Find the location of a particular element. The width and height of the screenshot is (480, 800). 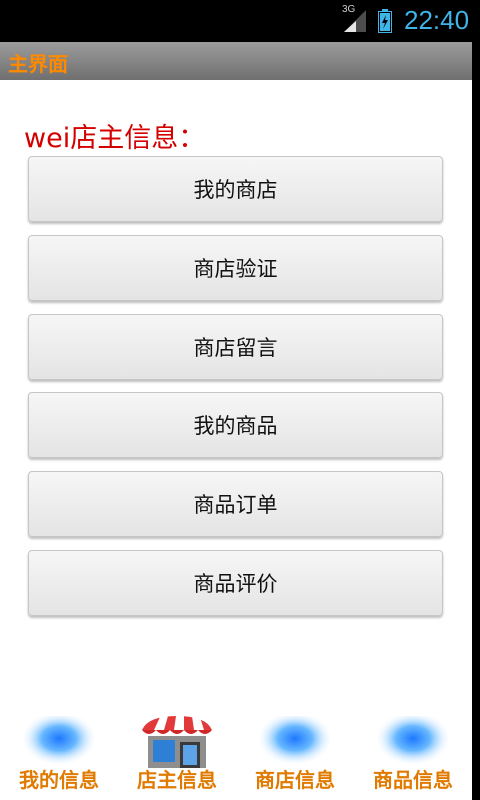

my-shop-button: 我的商店 is located at coordinates (235, 189).